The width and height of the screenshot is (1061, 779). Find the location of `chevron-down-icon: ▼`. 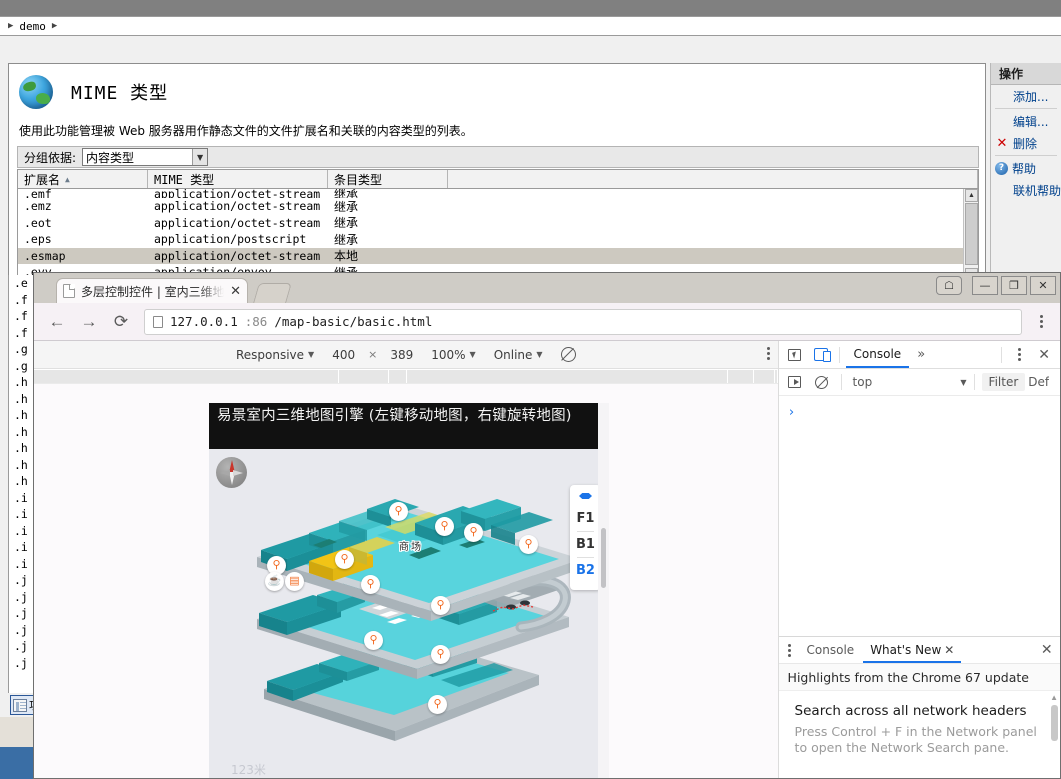

chevron-down-icon: ▼ is located at coordinates (200, 157).